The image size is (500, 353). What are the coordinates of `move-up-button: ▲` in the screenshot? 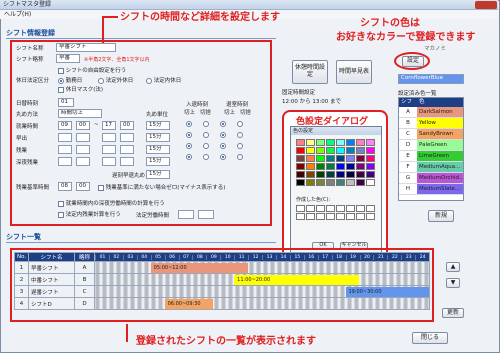 It's located at (453, 267).